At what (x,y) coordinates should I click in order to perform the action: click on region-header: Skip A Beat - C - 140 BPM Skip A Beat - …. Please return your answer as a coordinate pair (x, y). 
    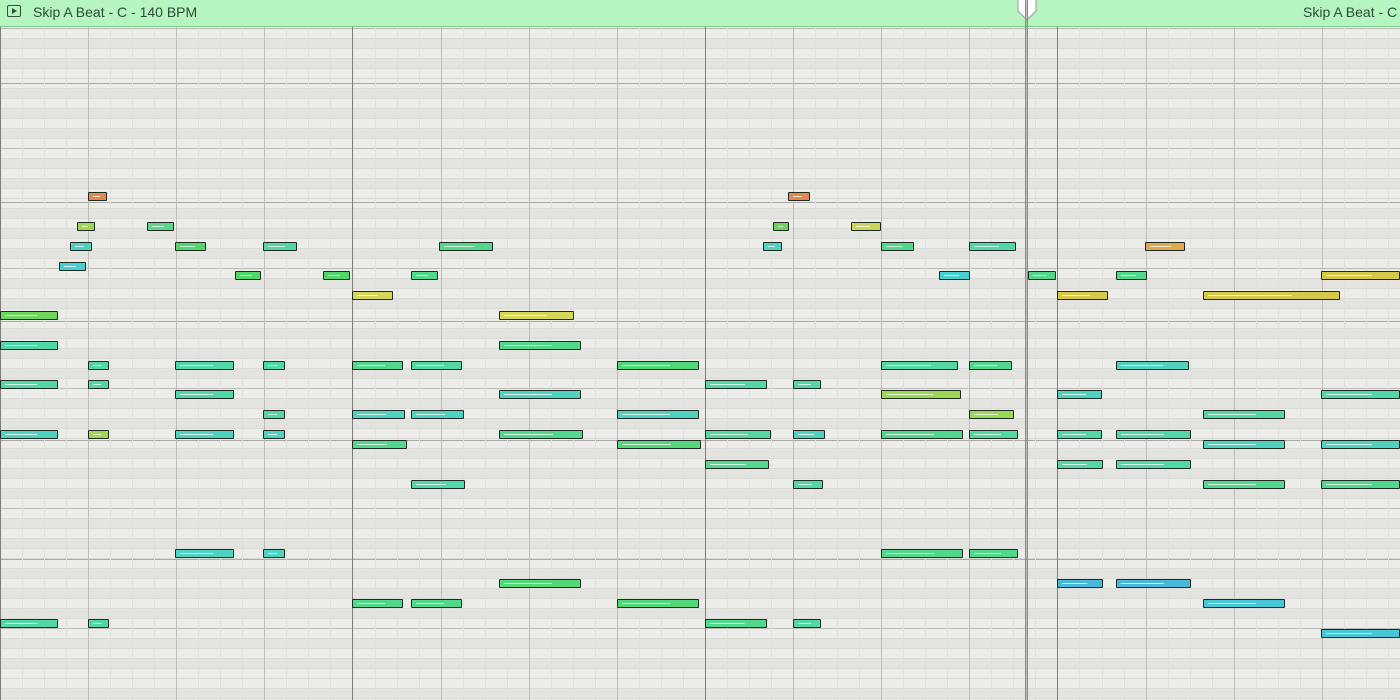
    Looking at the image, I should click on (700, 13).